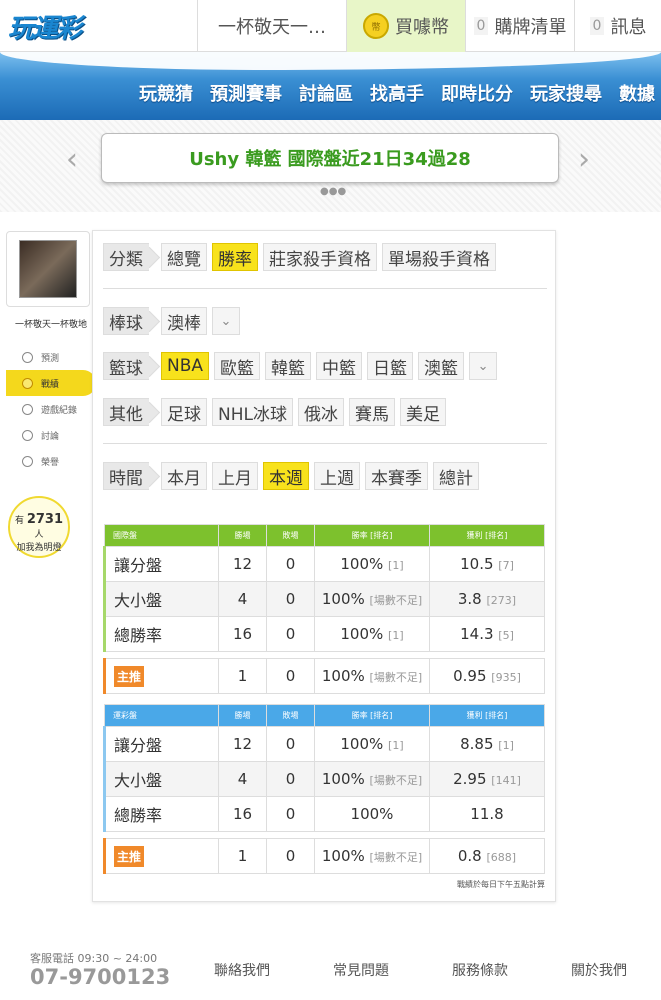  I want to click on cart-button: 0 購牌清單, so click(519, 26).